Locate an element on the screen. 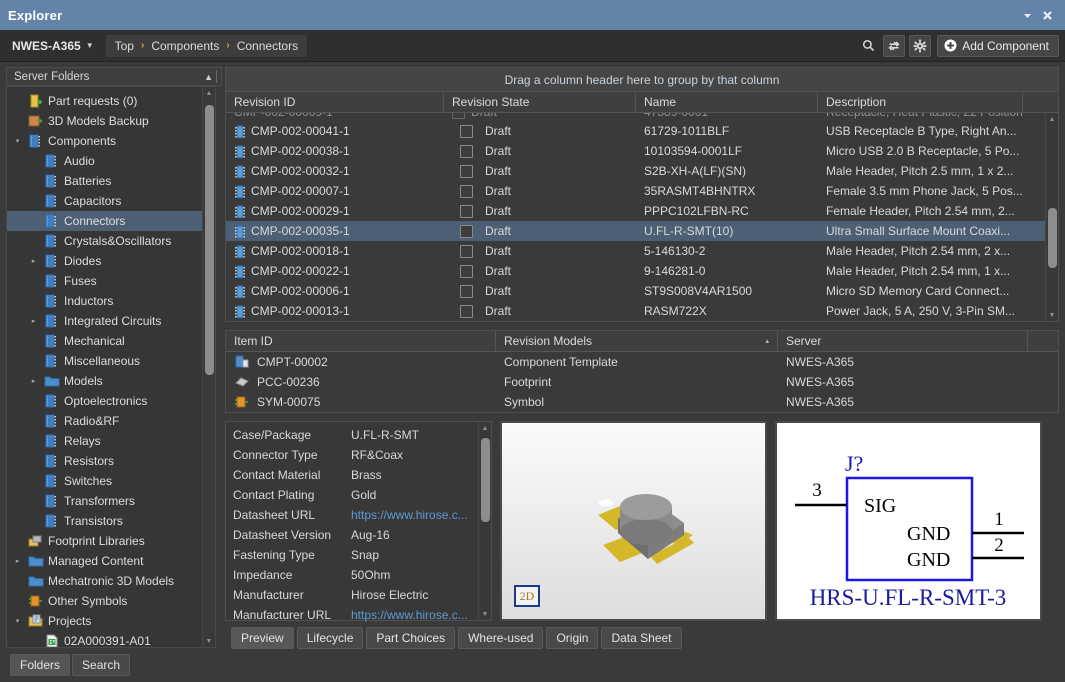 The image size is (1065, 682). sidebar-item-other-symbols: Other Symbols is located at coordinates (111, 601).